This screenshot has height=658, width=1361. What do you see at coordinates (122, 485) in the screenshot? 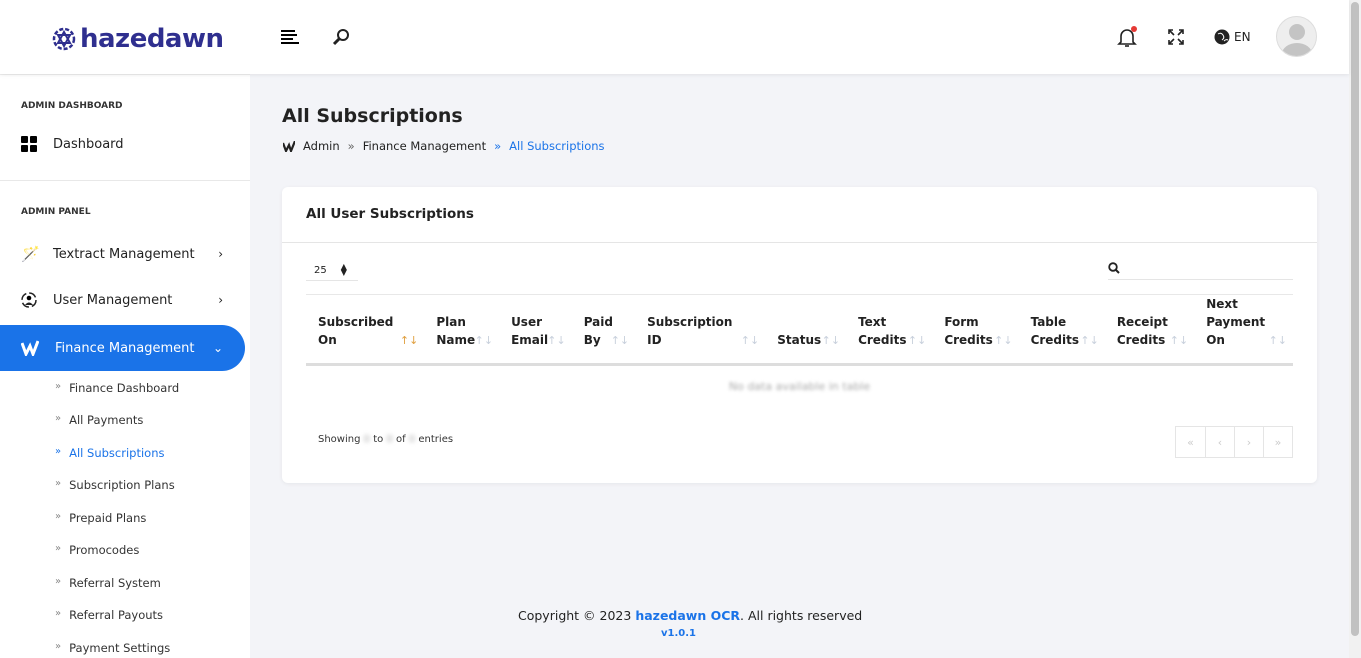
I see `label: Subscription Plans` at bounding box center [122, 485].